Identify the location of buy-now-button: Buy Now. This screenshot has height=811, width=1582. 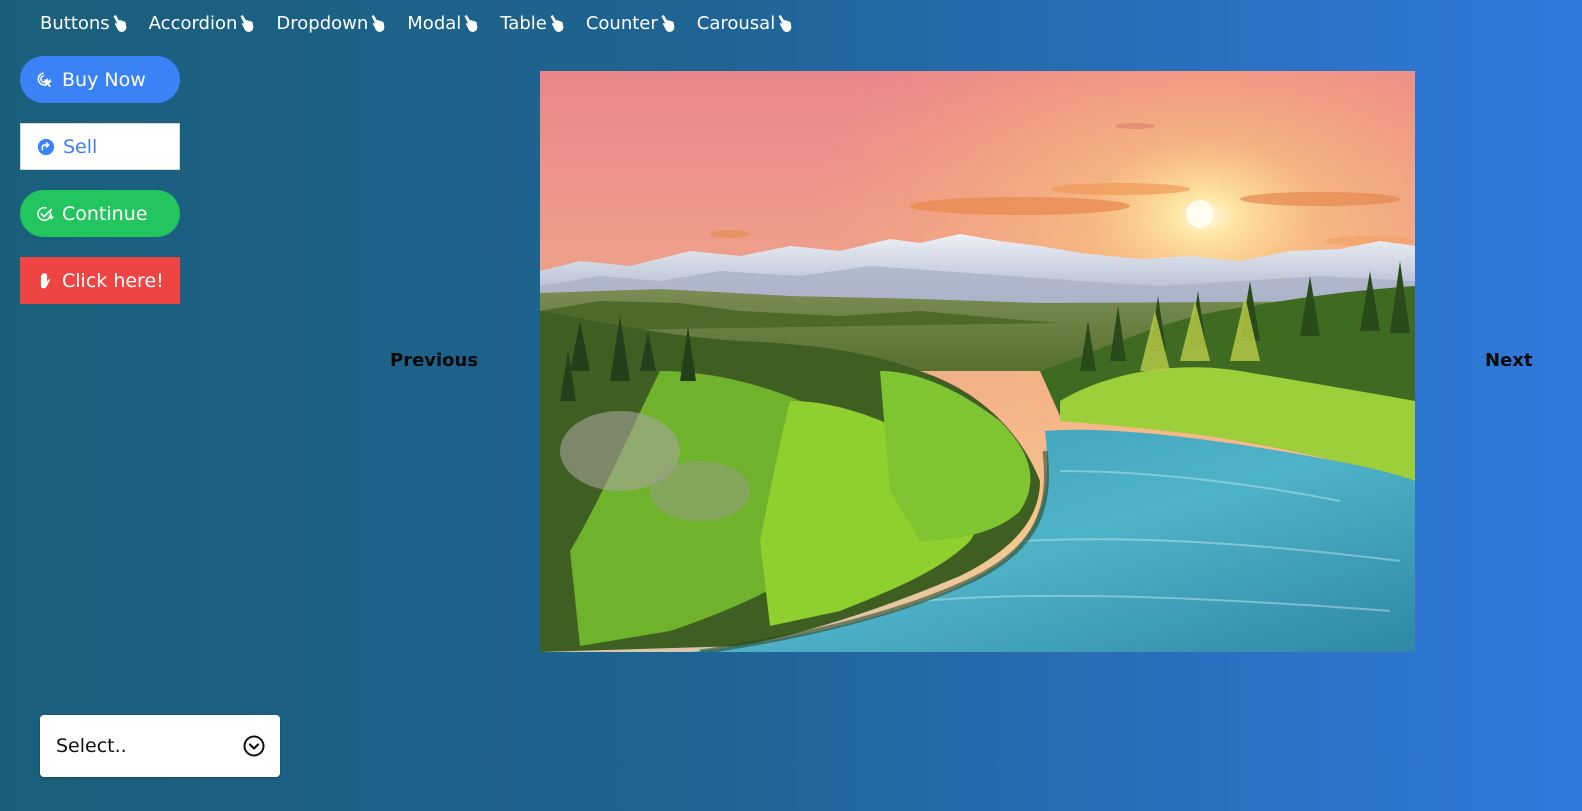
(100, 79).